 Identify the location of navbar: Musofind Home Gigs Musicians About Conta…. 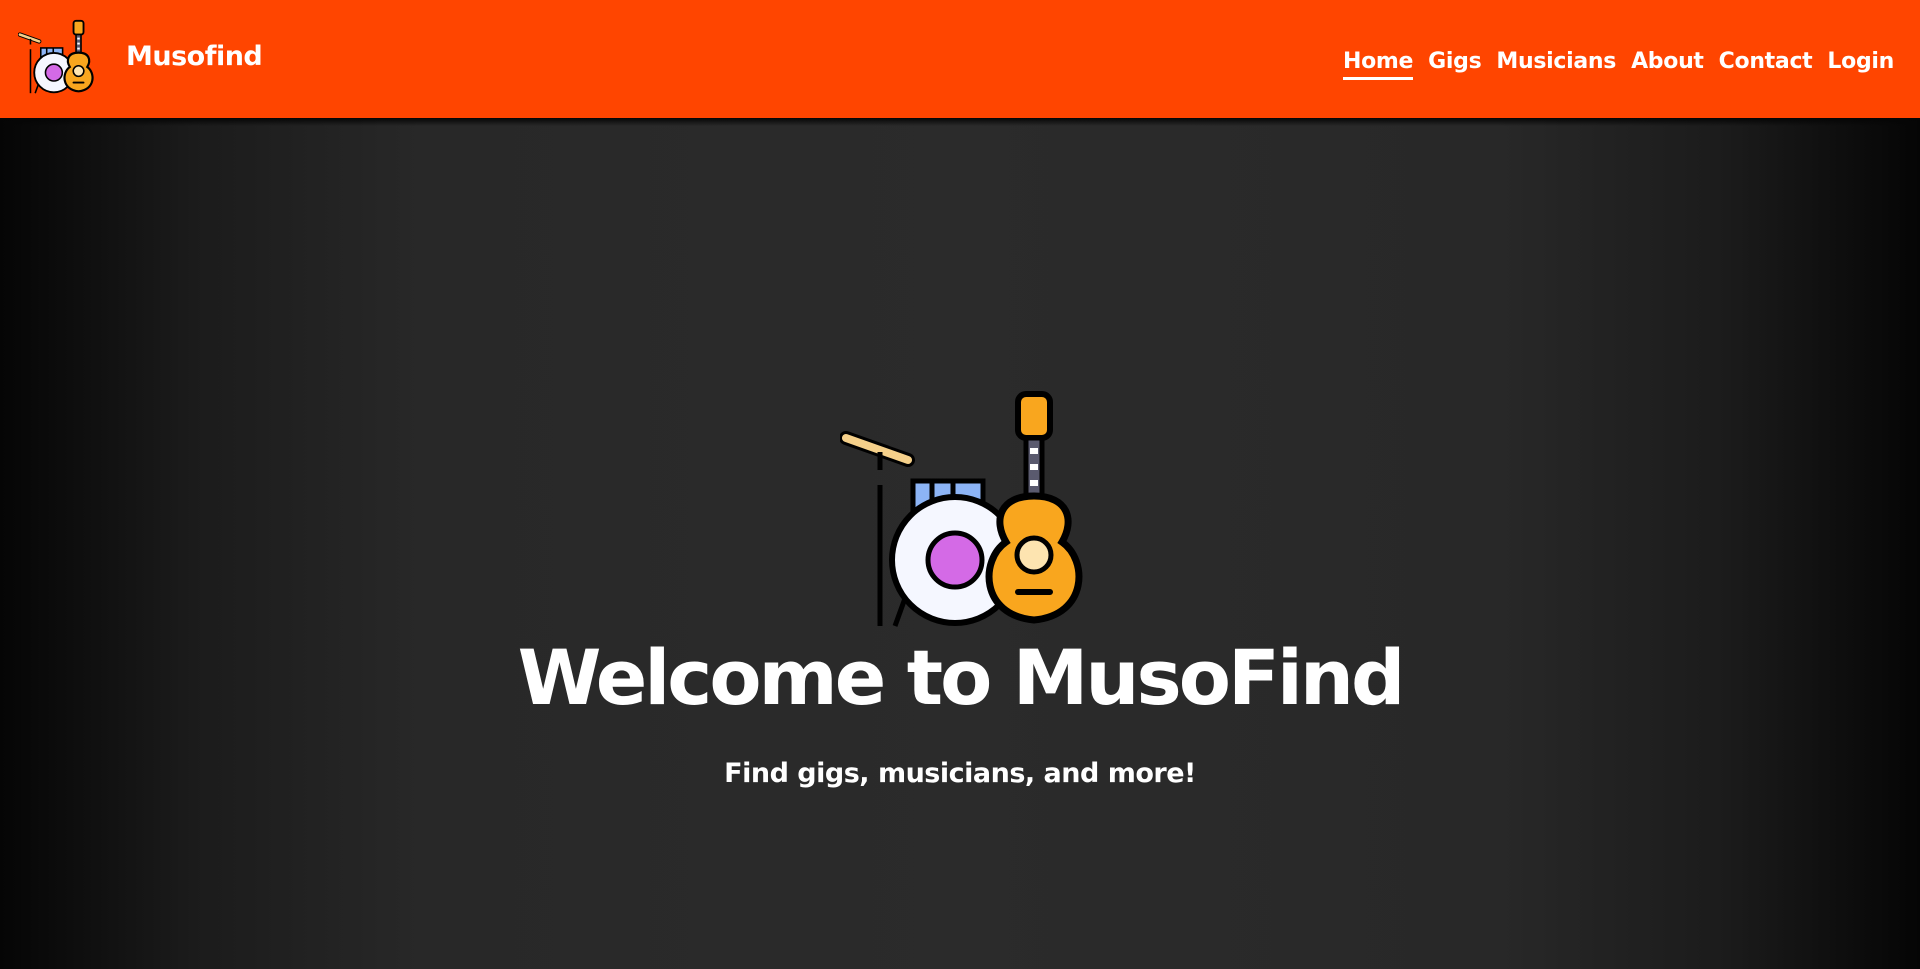
(960, 59).